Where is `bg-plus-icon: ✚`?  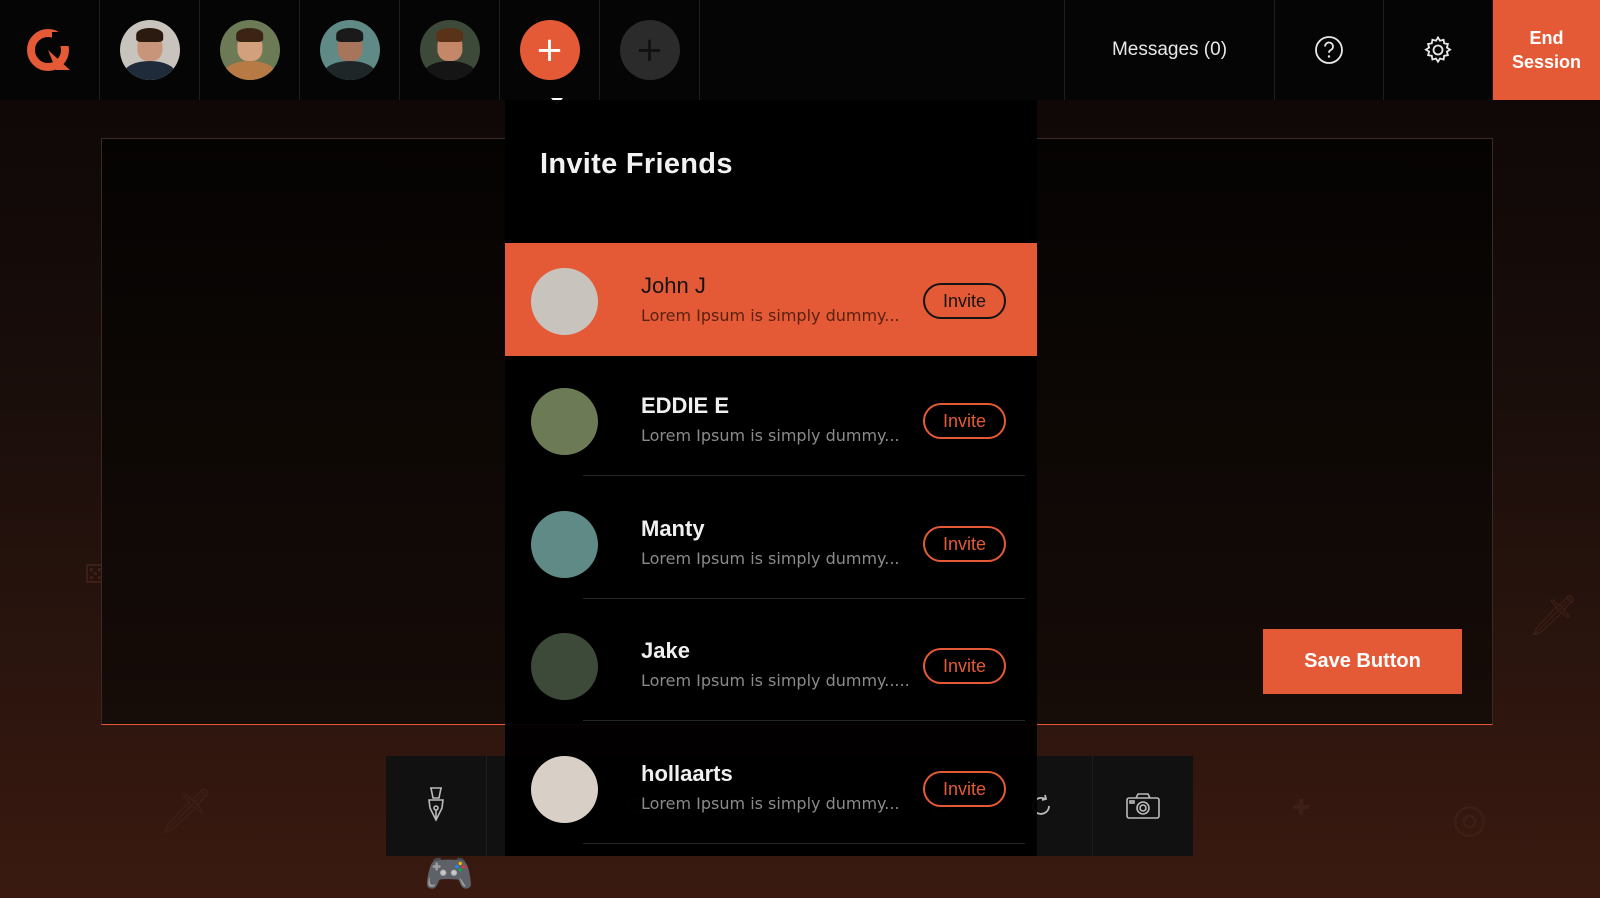 bg-plus-icon: ✚ is located at coordinates (1301, 808).